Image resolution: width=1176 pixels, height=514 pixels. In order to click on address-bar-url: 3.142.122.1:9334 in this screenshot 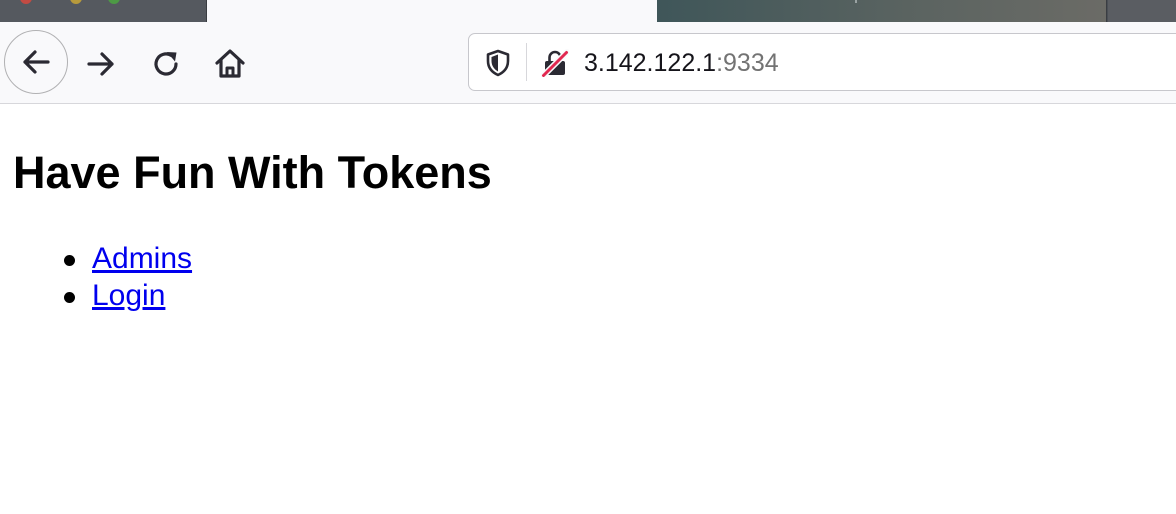, I will do `click(681, 63)`.